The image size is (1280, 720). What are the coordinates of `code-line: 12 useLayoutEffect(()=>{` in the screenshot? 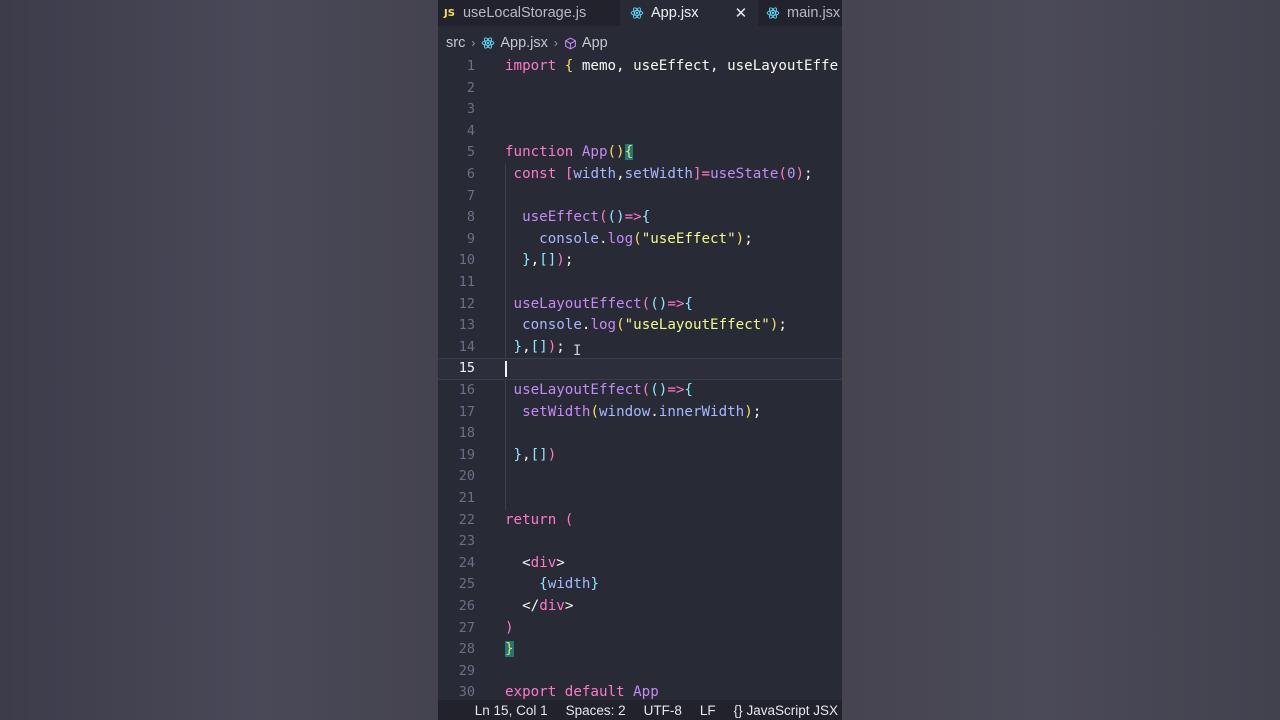 It's located at (640, 305).